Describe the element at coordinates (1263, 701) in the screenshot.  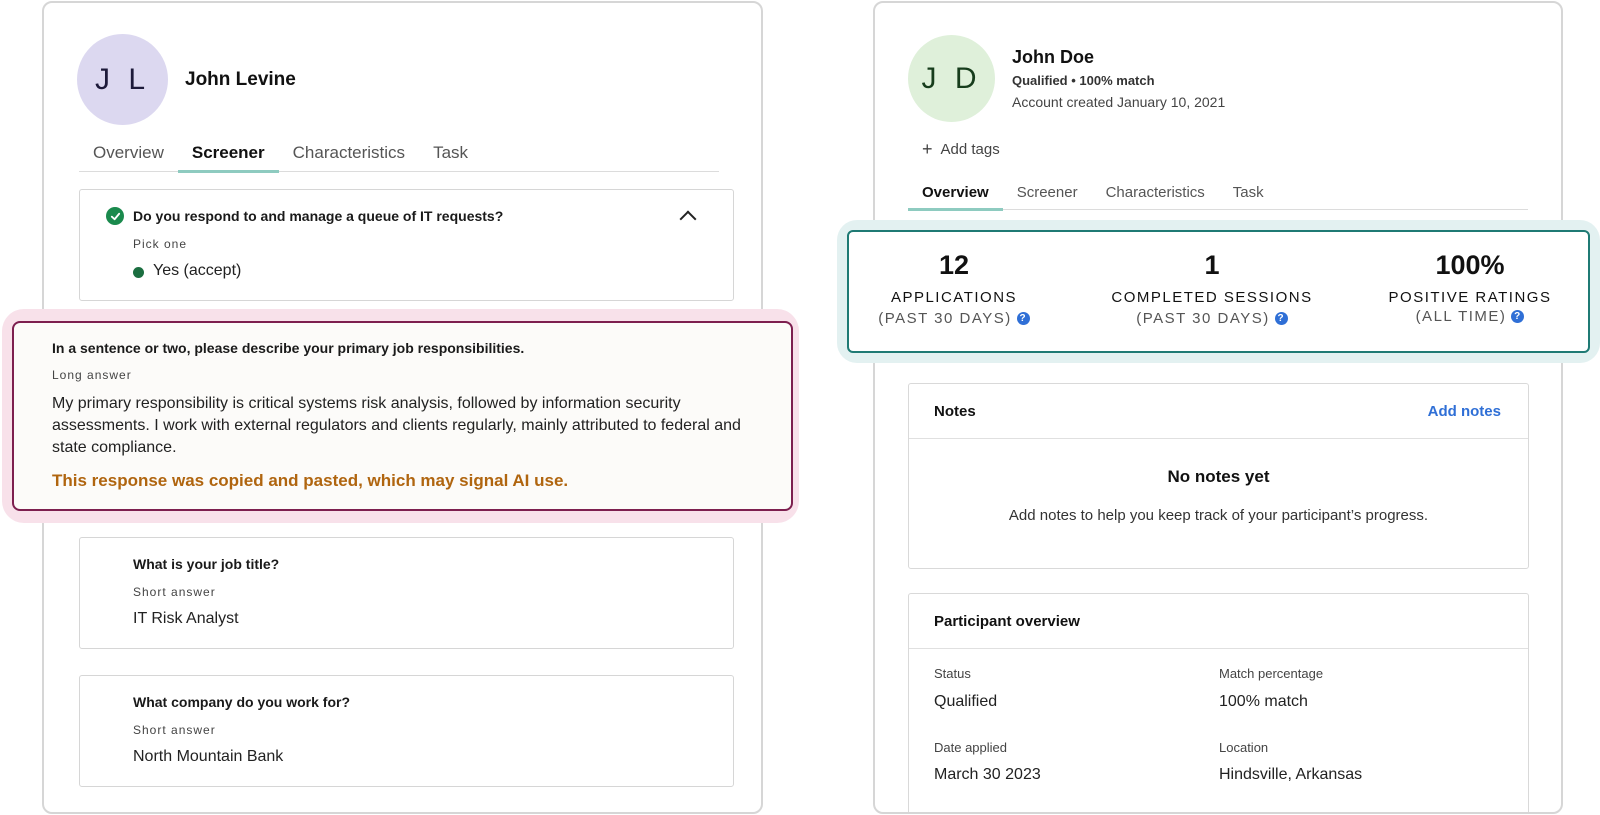
I see `match-percentage-value: 100% match` at that location.